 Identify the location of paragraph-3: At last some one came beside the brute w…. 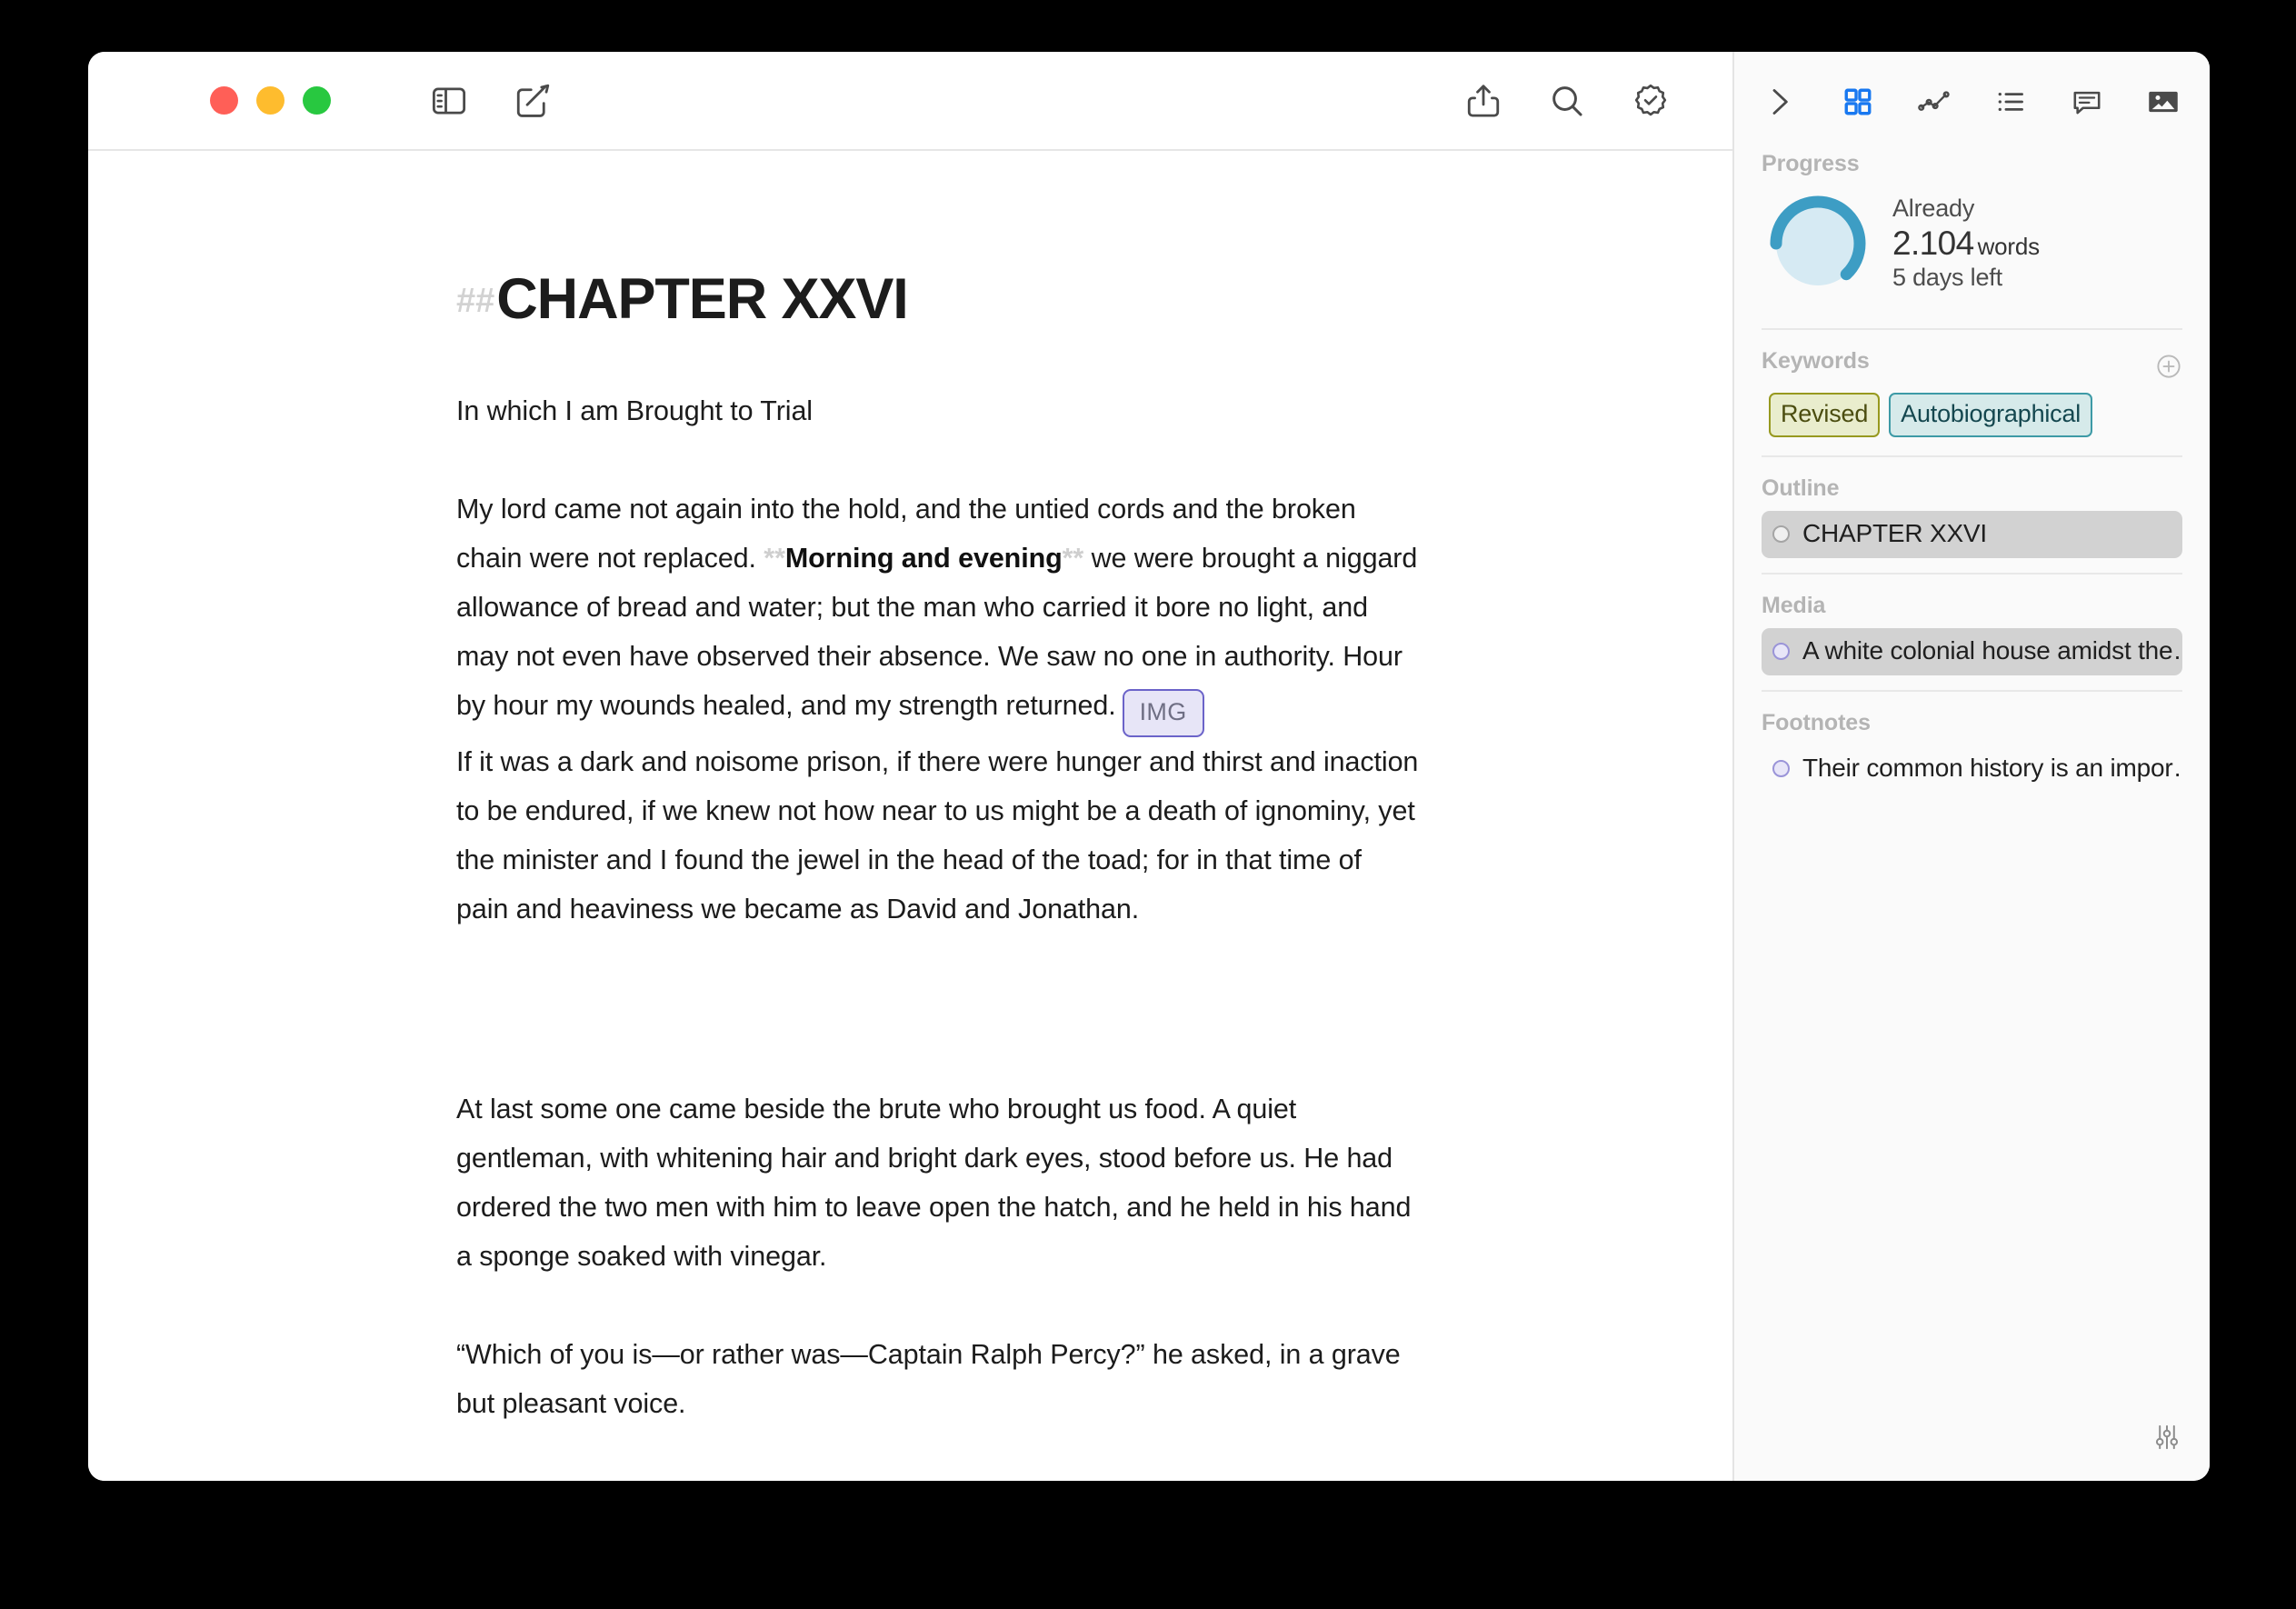
(934, 1183).